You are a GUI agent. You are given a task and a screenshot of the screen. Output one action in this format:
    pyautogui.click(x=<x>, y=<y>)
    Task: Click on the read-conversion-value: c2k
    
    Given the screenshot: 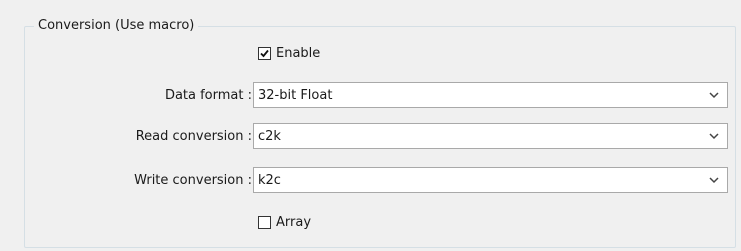 What is the action you would take?
    pyautogui.click(x=269, y=136)
    